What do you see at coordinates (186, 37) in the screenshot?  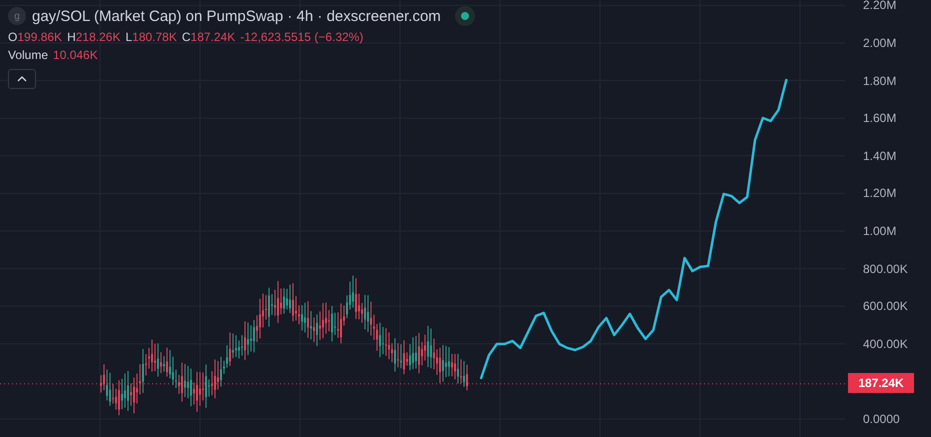 I see `ohlc-label: C` at bounding box center [186, 37].